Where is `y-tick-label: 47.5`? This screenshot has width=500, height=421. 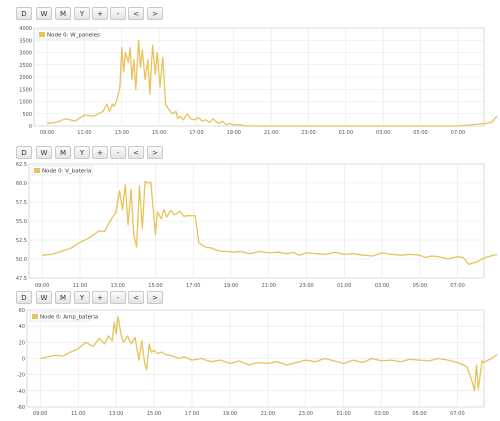 y-tick-label: 47.5 is located at coordinates (21, 279).